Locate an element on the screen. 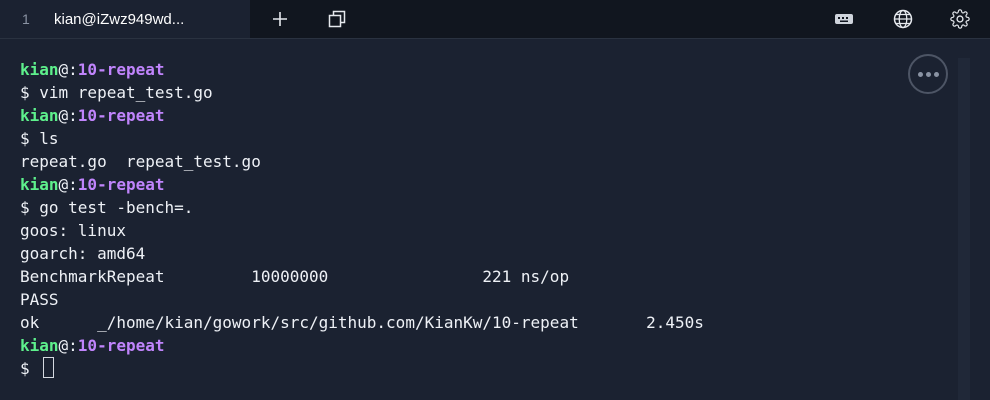 The image size is (990, 400). settings-button is located at coordinates (960, 19).